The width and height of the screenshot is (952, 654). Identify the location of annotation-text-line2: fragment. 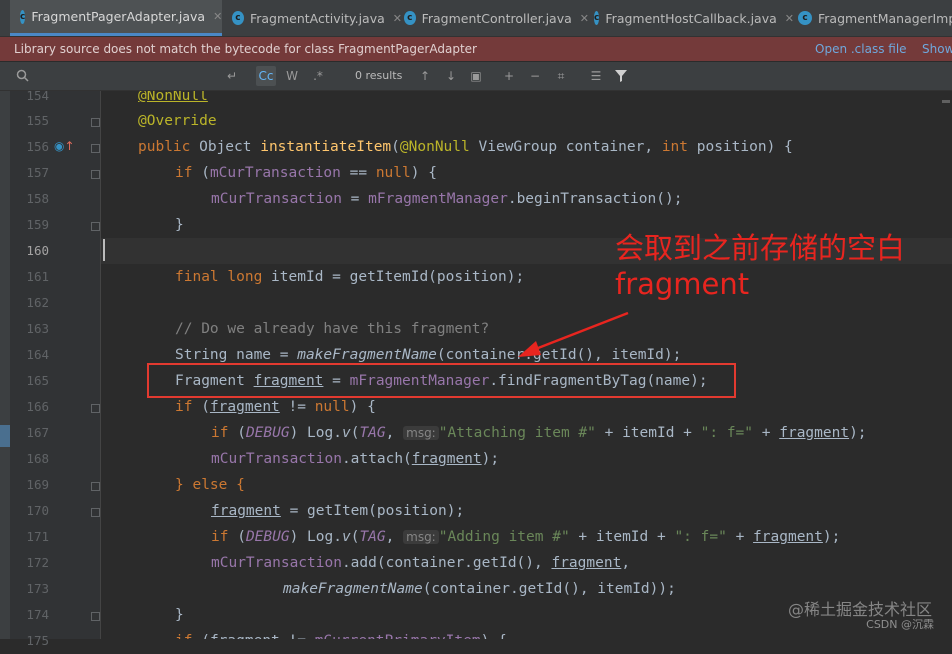
(682, 284).